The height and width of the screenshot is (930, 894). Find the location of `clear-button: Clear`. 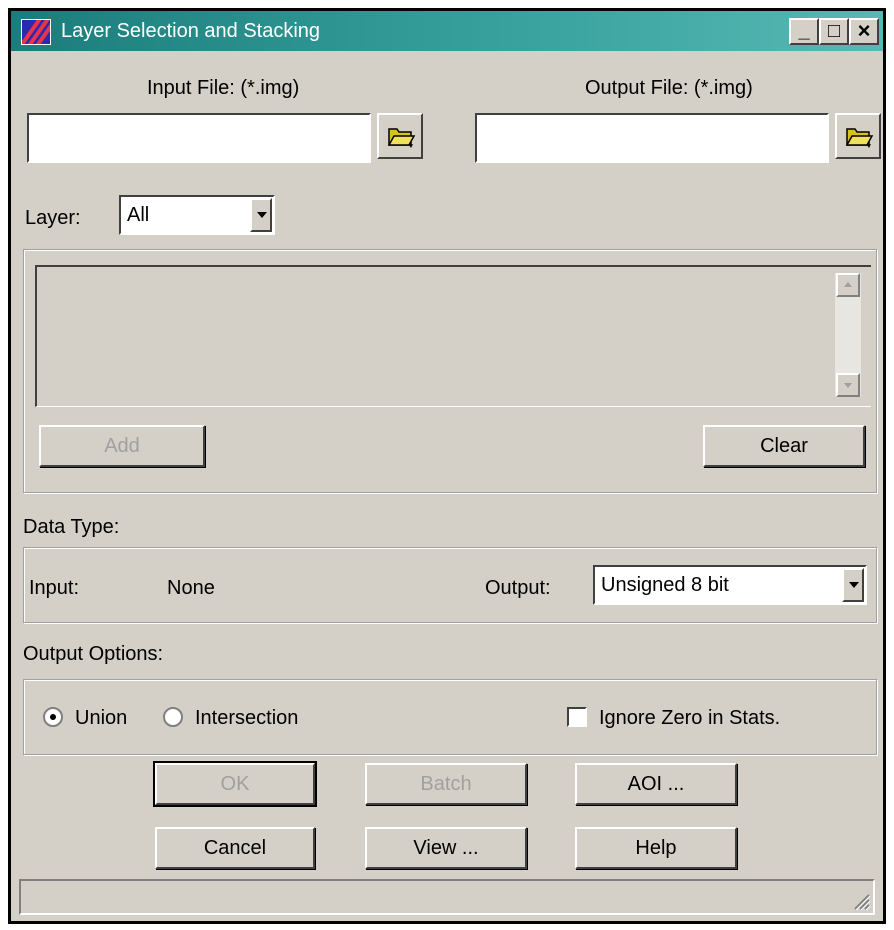

clear-button: Clear is located at coordinates (784, 446).